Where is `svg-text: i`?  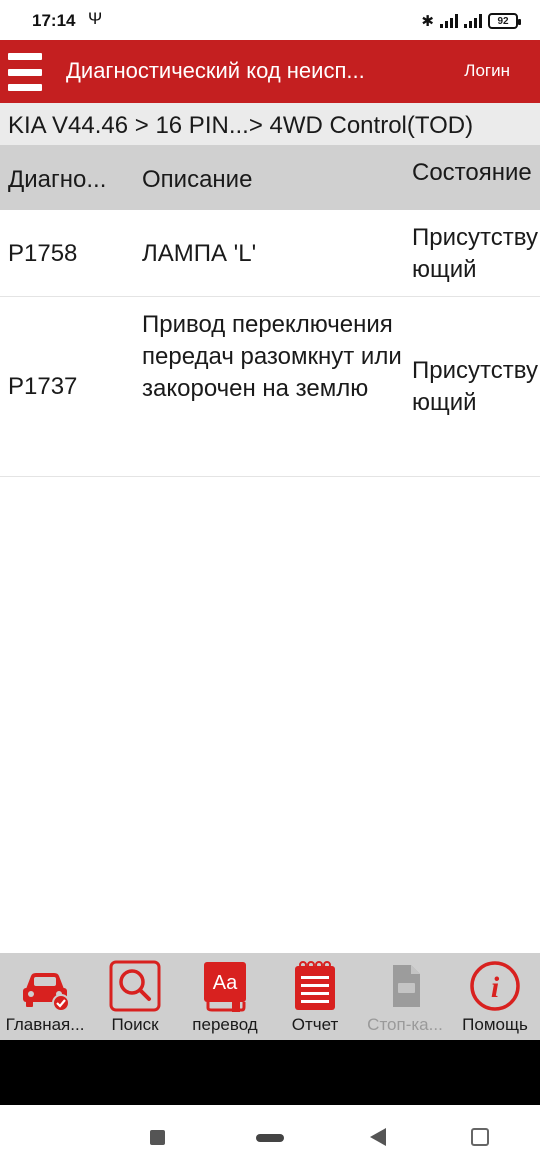 svg-text: i is located at coordinates (495, 987).